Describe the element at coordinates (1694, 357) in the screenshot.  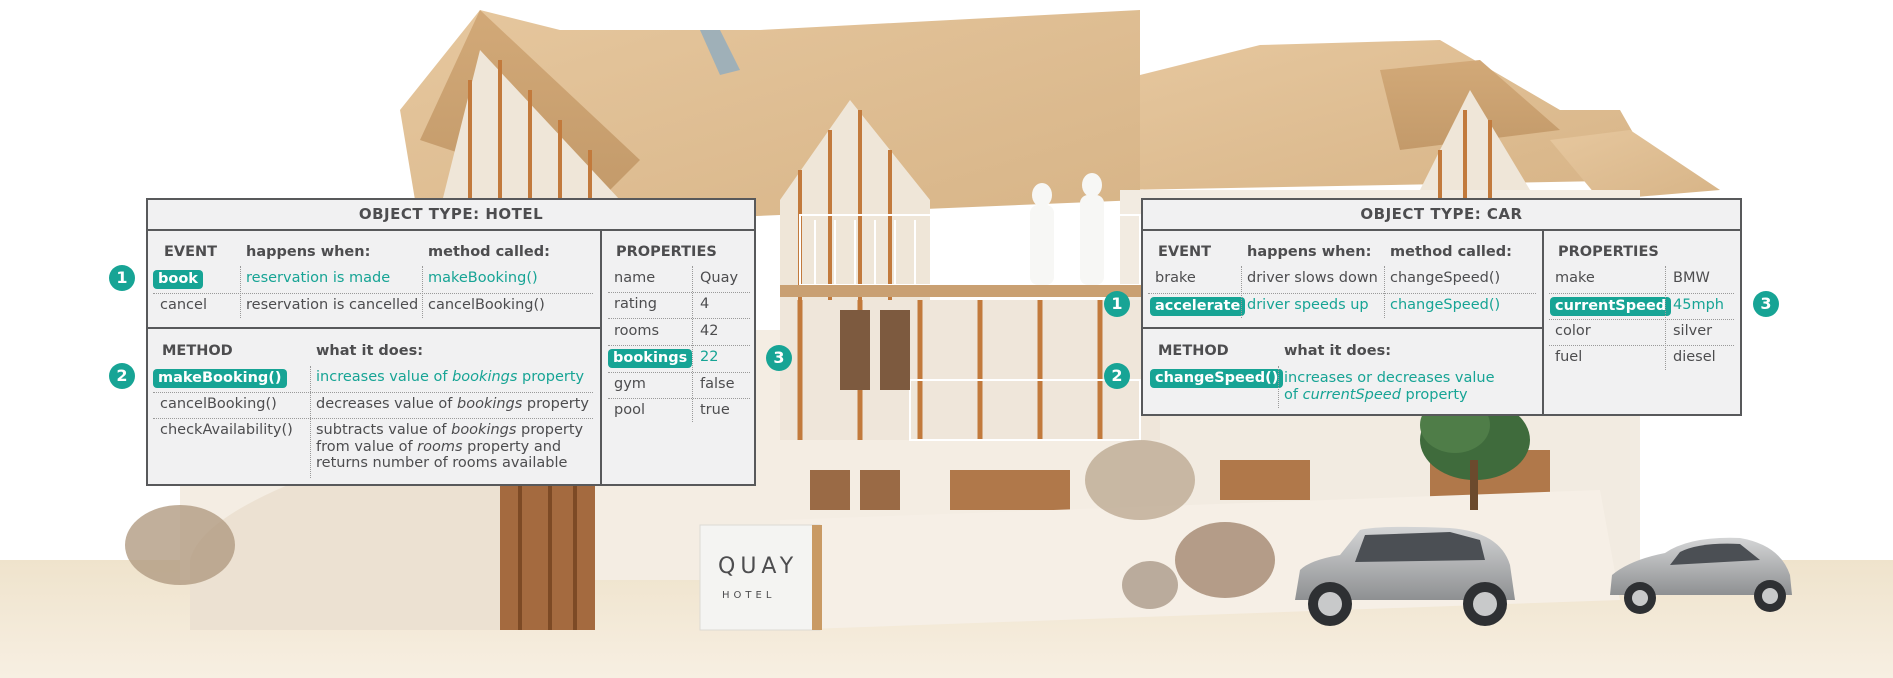
I see `car-prop-fuel-value: diesel` at that location.